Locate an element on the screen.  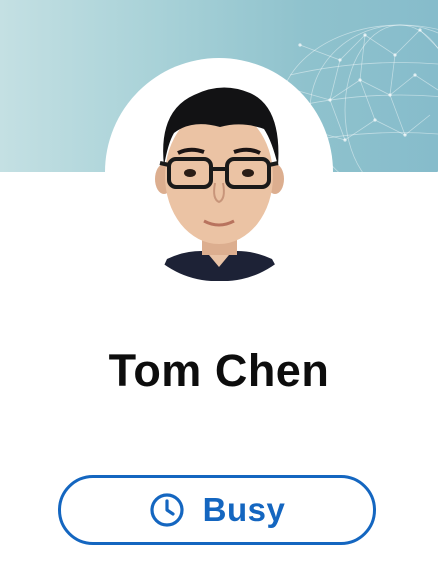
clock-icon is located at coordinates (167, 510).